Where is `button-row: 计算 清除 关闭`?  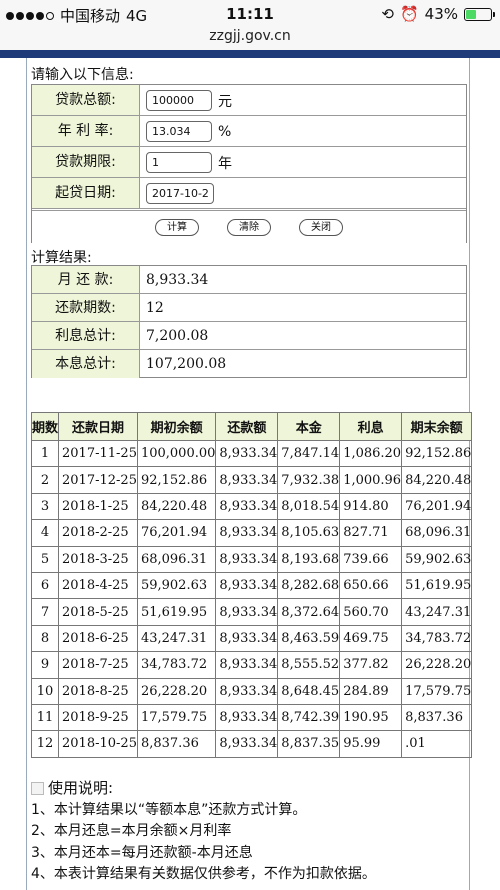
button-row: 计算 清除 关闭 is located at coordinates (249, 226).